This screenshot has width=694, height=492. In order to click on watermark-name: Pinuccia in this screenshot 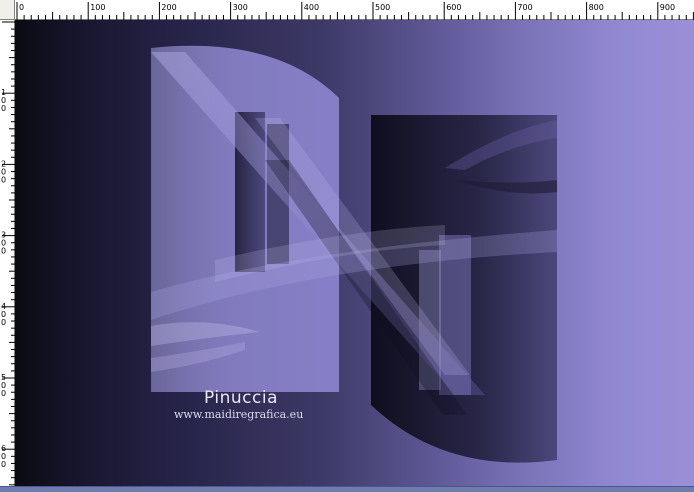, I will do `click(241, 398)`.